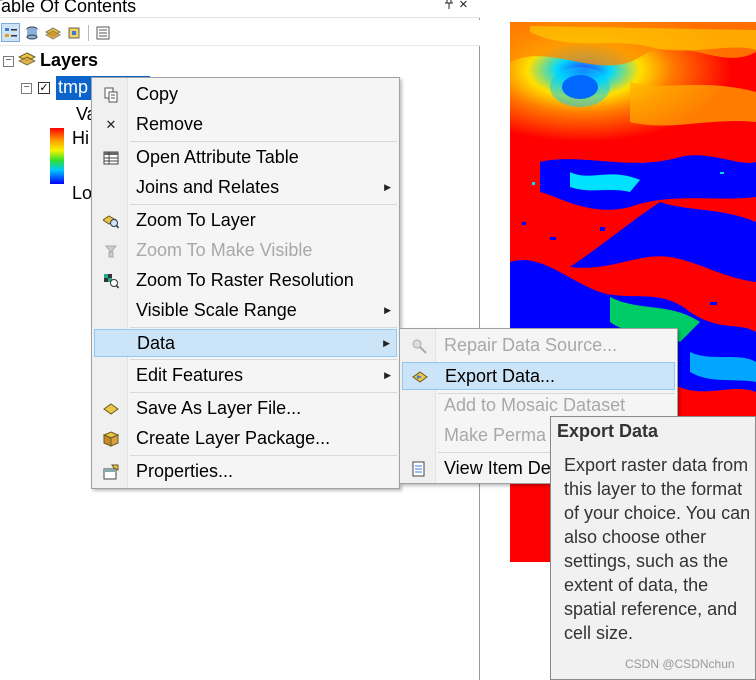  What do you see at coordinates (245, 376) in the screenshot?
I see `menu-item-edit-features: Edit Features ▶` at bounding box center [245, 376].